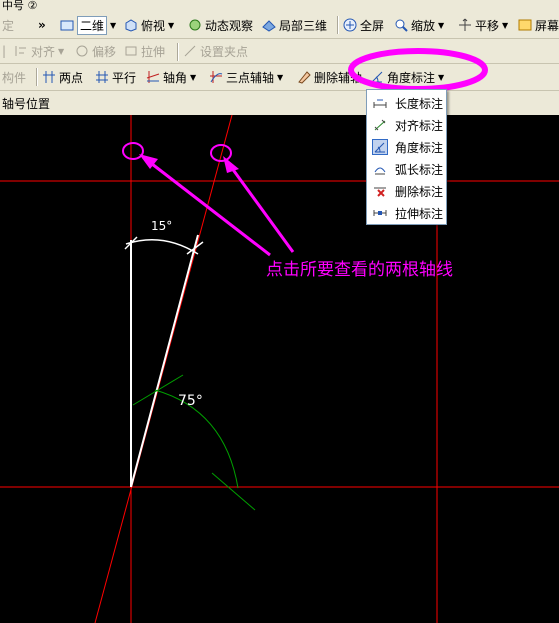 This screenshot has width=559, height=623. Describe the element at coordinates (39, 51) in the screenshot. I see `align-dropdown: 对齐 ▼` at that location.